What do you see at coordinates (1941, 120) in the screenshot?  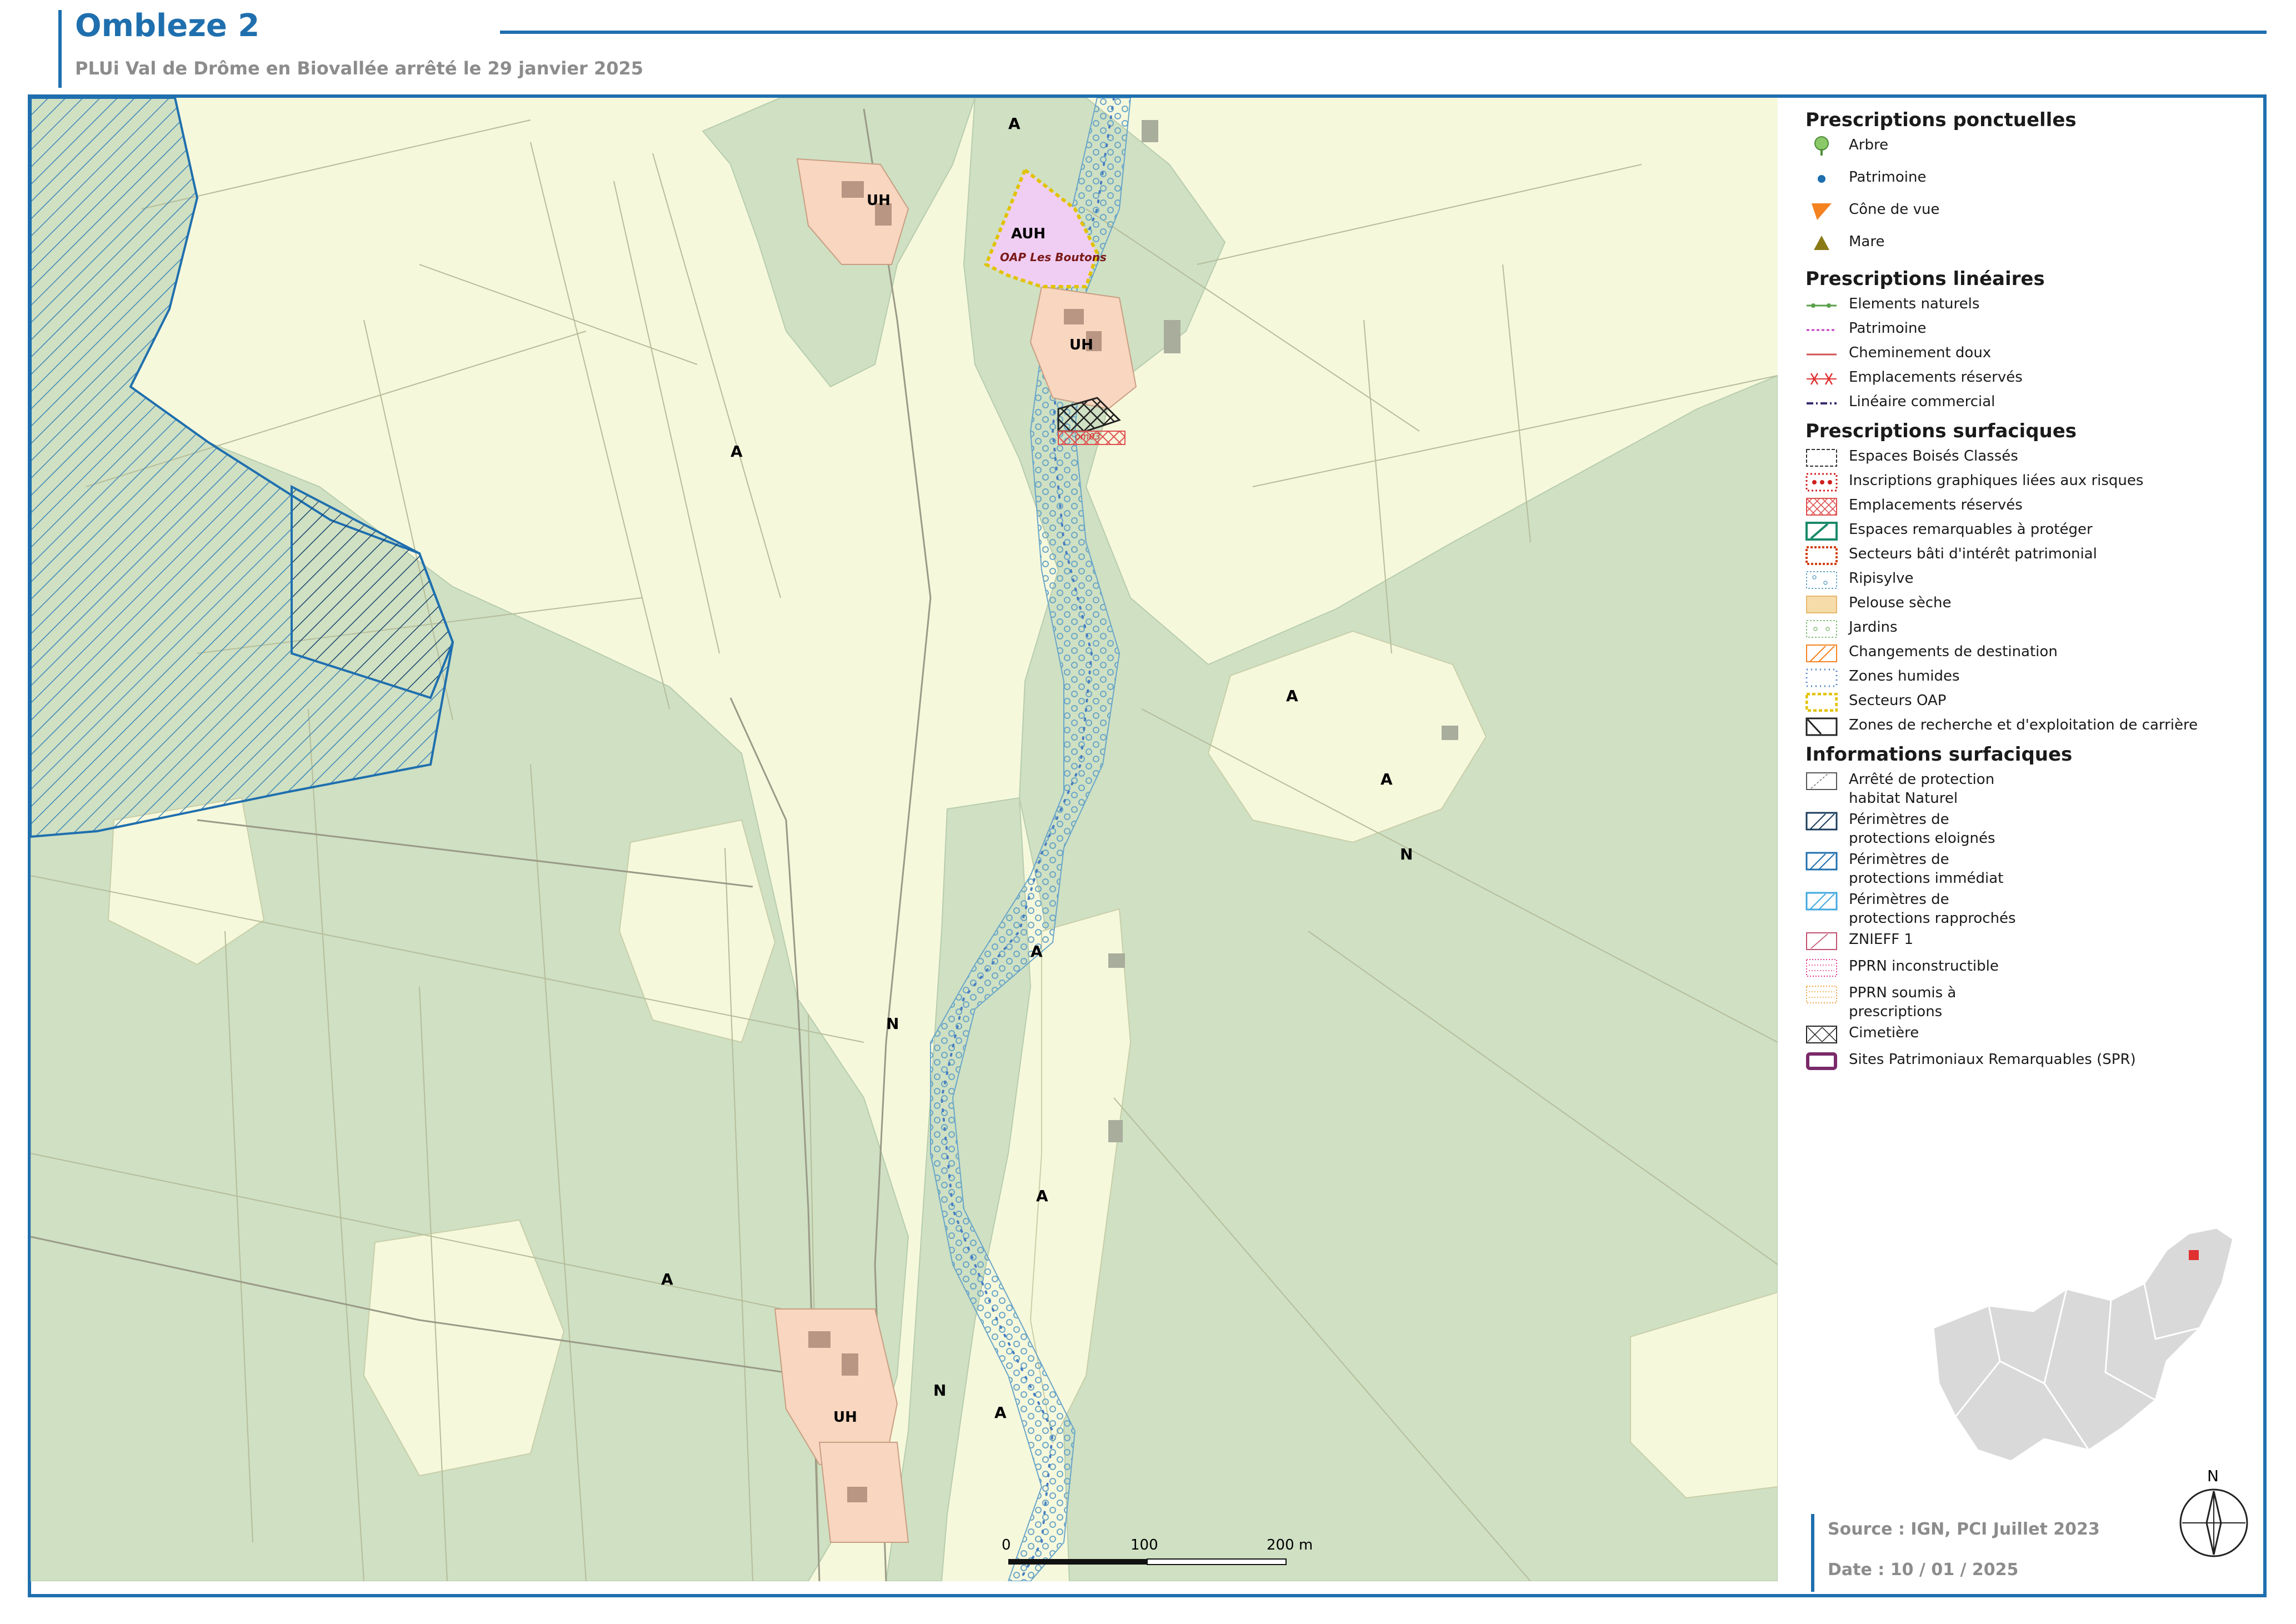 I see `legend-section-title: Prescriptions ponctuelles` at bounding box center [1941, 120].